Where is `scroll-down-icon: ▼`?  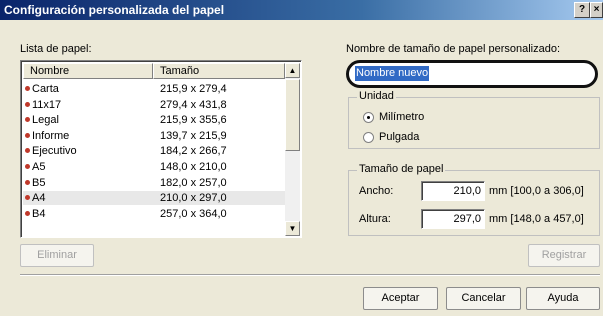
scroll-down-icon: ▼ is located at coordinates (292, 228).